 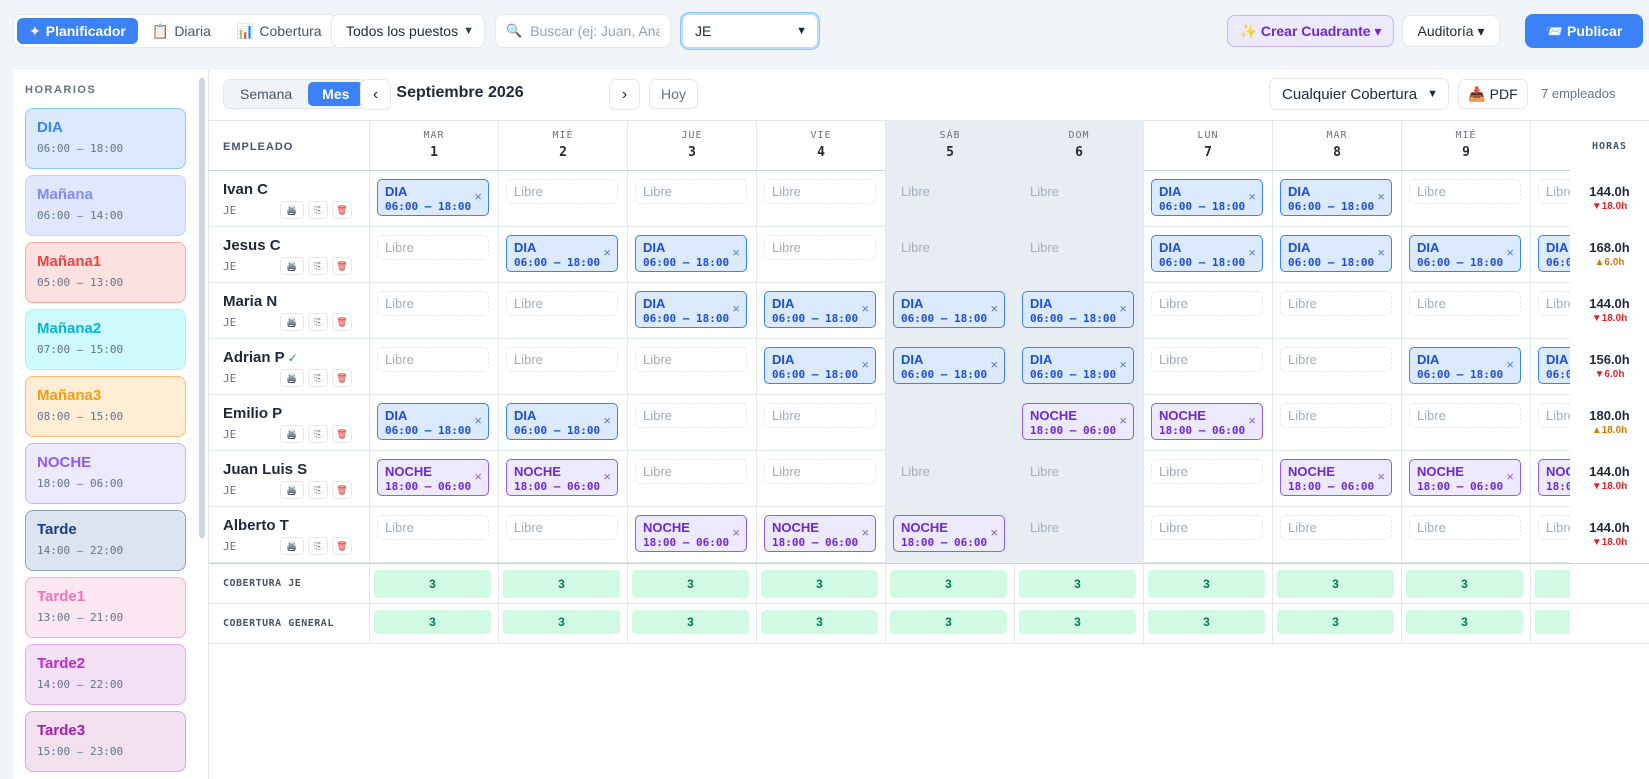 What do you see at coordinates (105, 339) in the screenshot?
I see `shift-template-card: Mañana2 07:00 – 15:00` at bounding box center [105, 339].